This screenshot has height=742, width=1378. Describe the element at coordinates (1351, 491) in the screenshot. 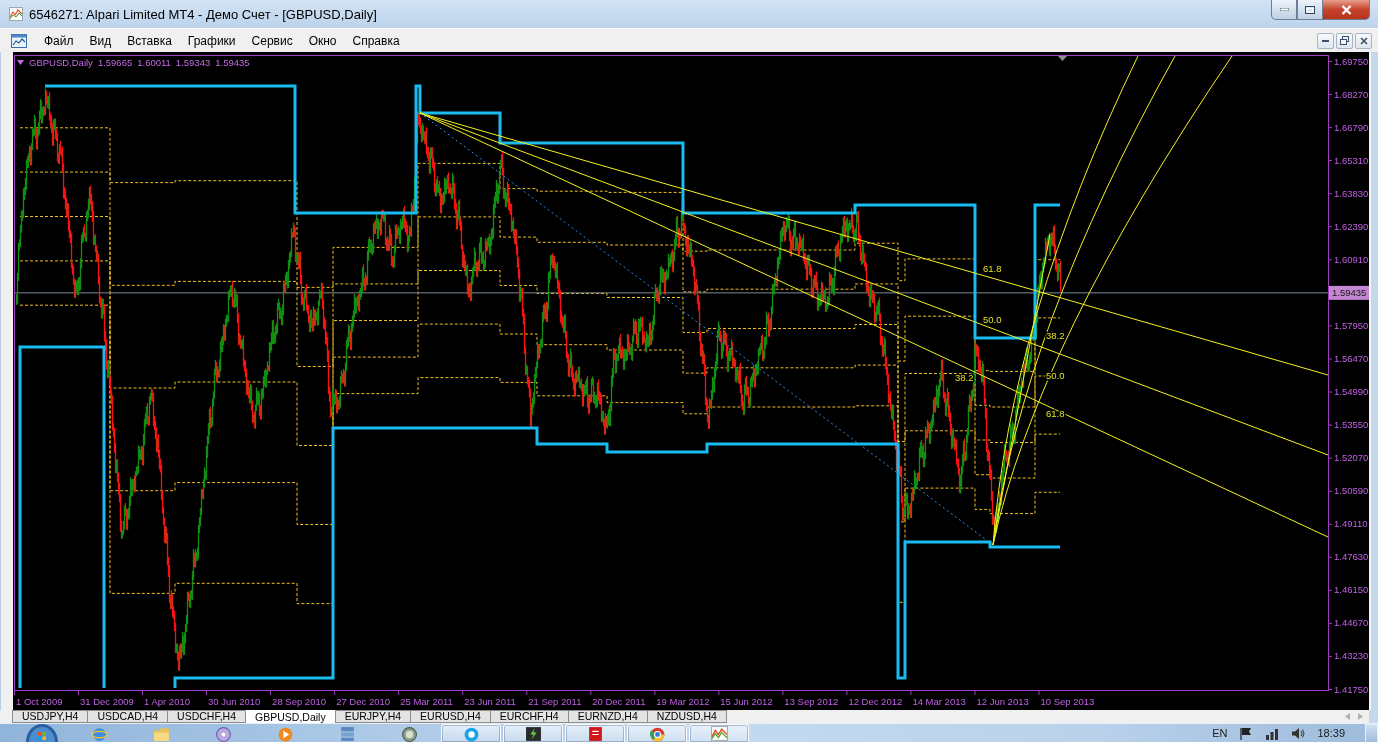

I see `price-axis-label: 1.50590` at that location.